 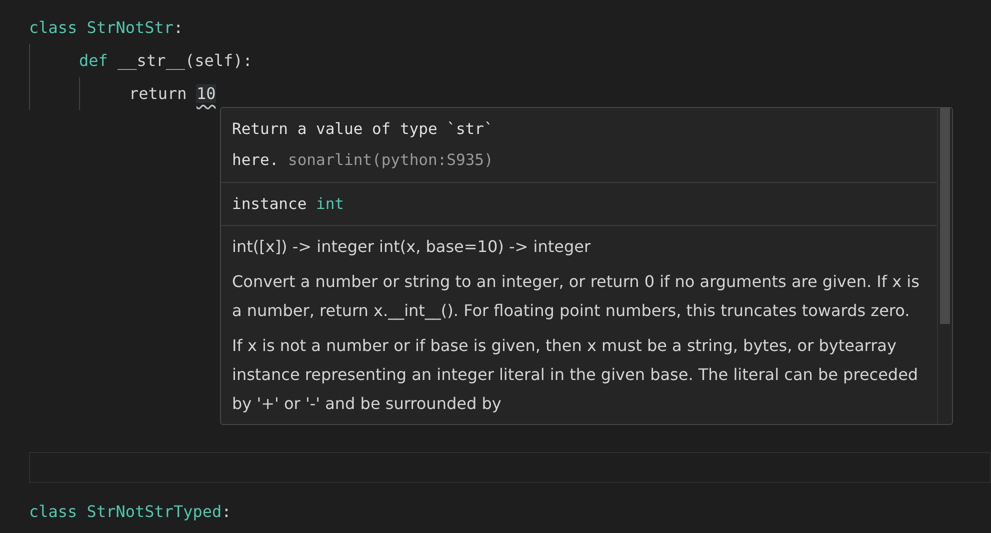 I want to click on diagnostic-message: Return a value of type `str` here. sonarlint(python:S935), so click(x=363, y=145).